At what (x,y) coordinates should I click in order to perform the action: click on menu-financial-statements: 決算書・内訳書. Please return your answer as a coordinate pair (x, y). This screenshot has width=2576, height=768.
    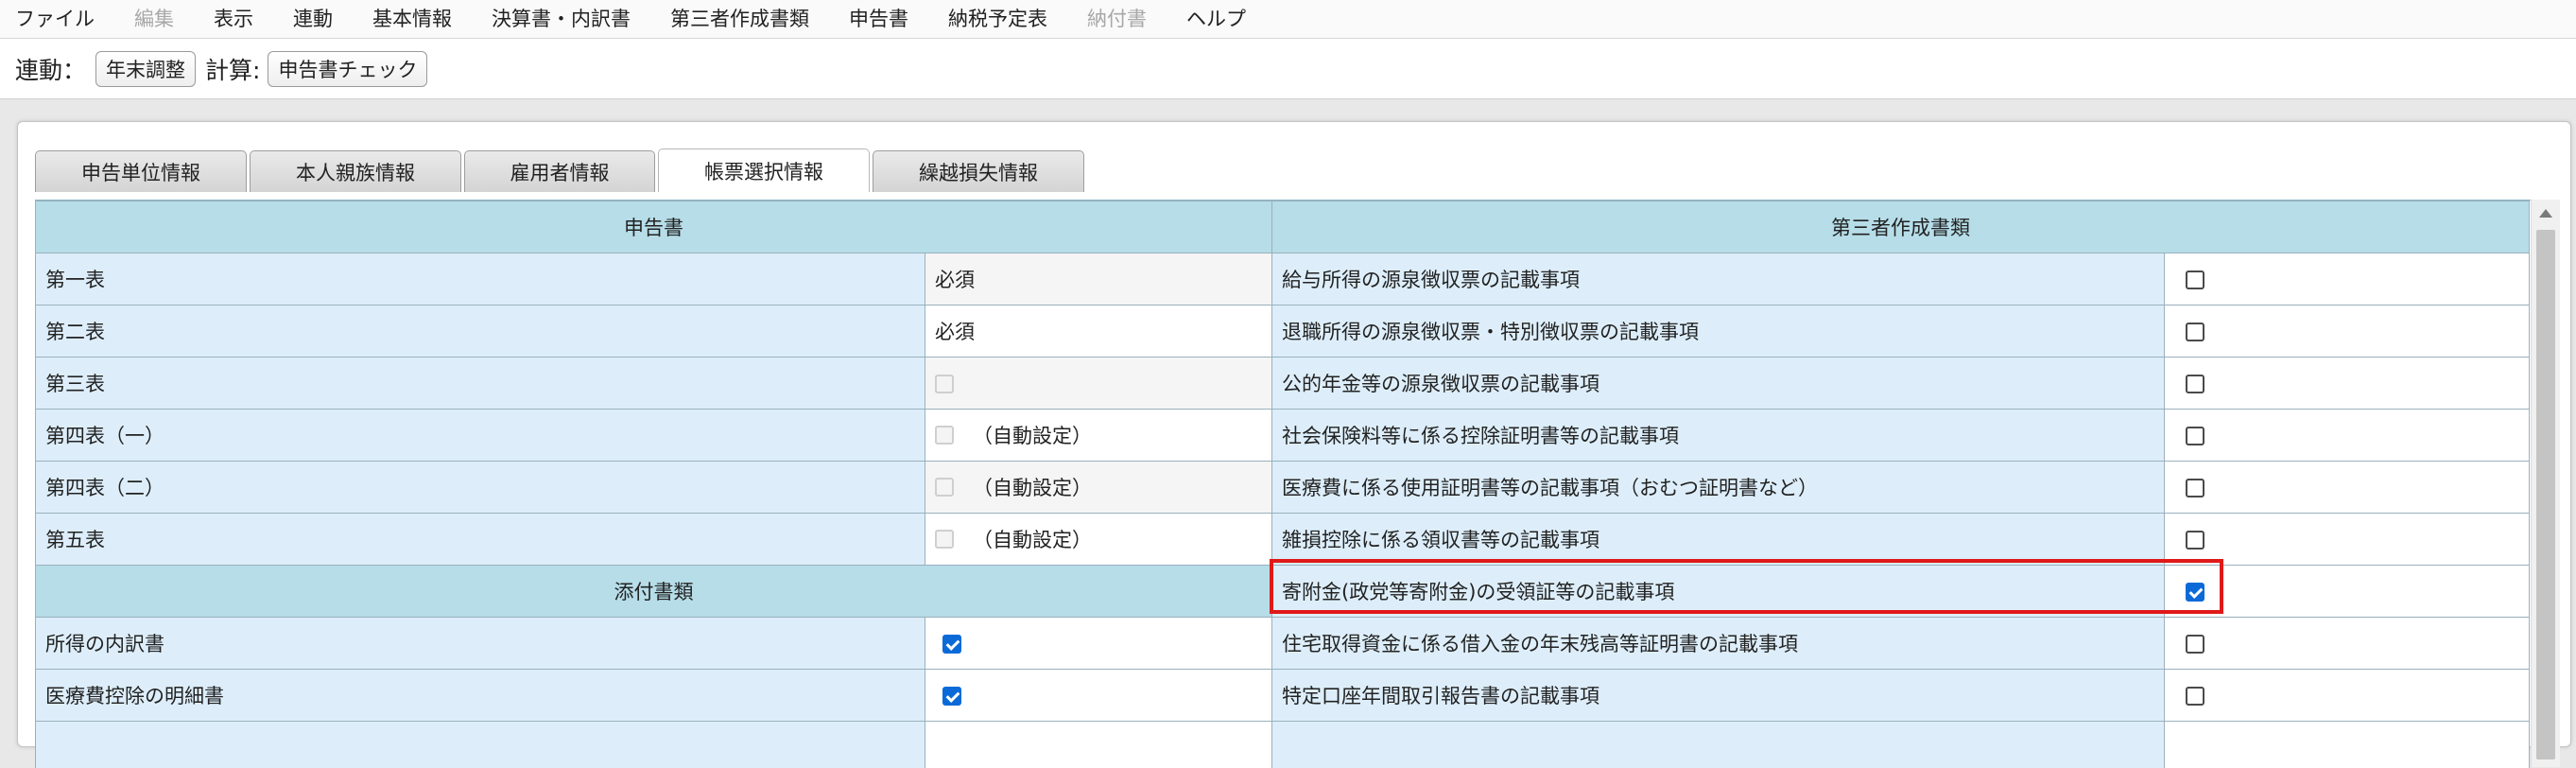
    Looking at the image, I should click on (561, 19).